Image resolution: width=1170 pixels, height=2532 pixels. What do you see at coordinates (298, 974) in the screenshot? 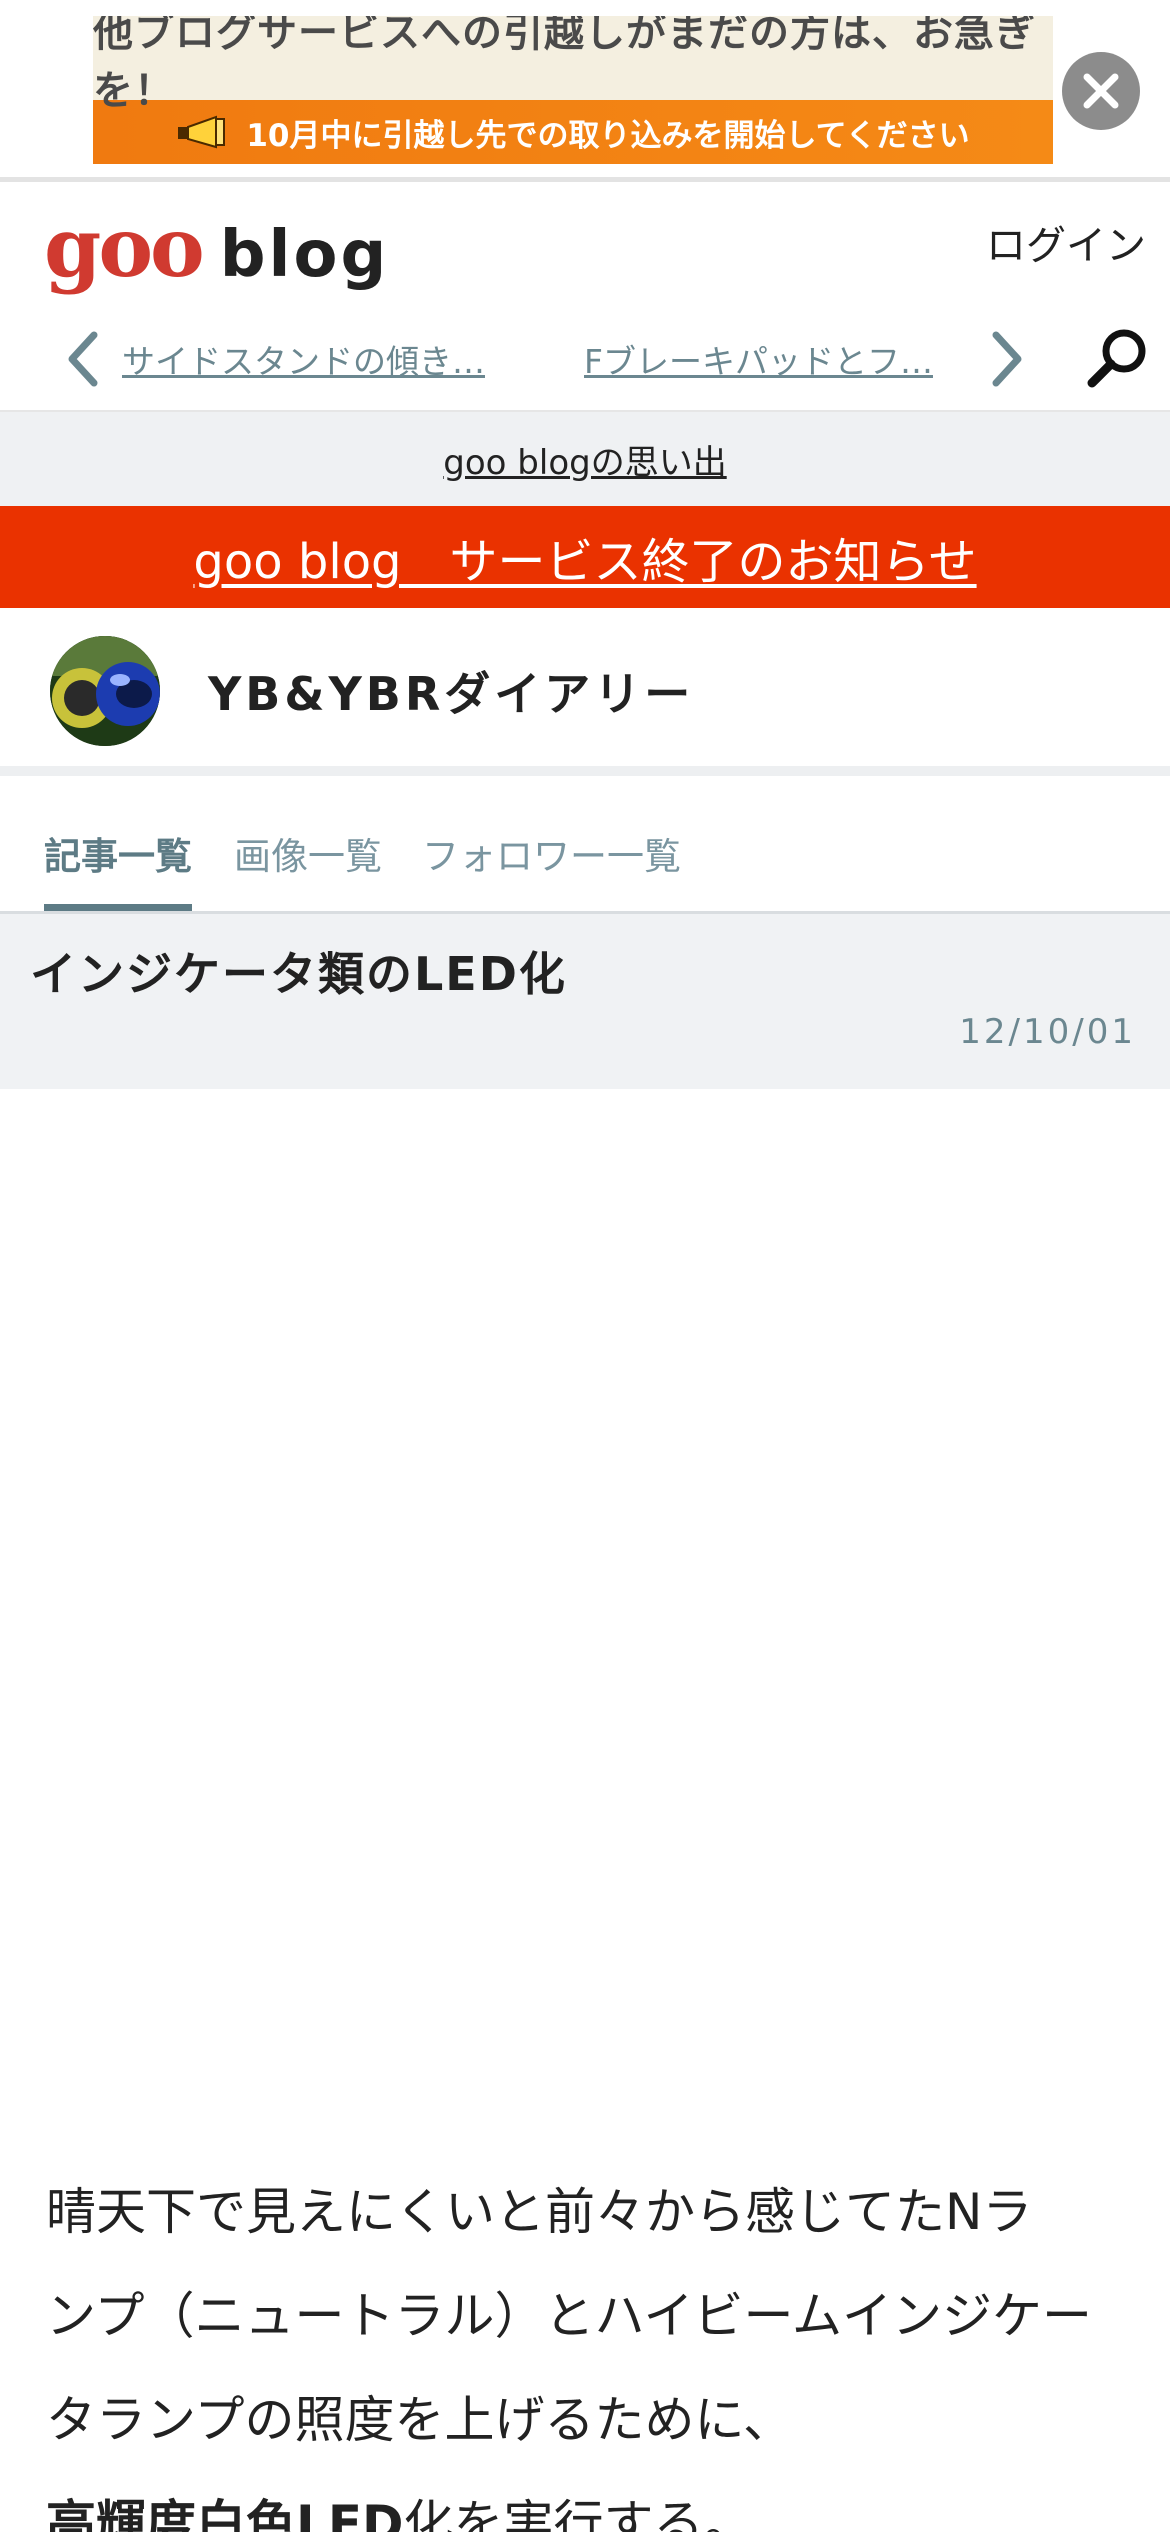
I see `article-title: インジケータ類のLED化` at bounding box center [298, 974].